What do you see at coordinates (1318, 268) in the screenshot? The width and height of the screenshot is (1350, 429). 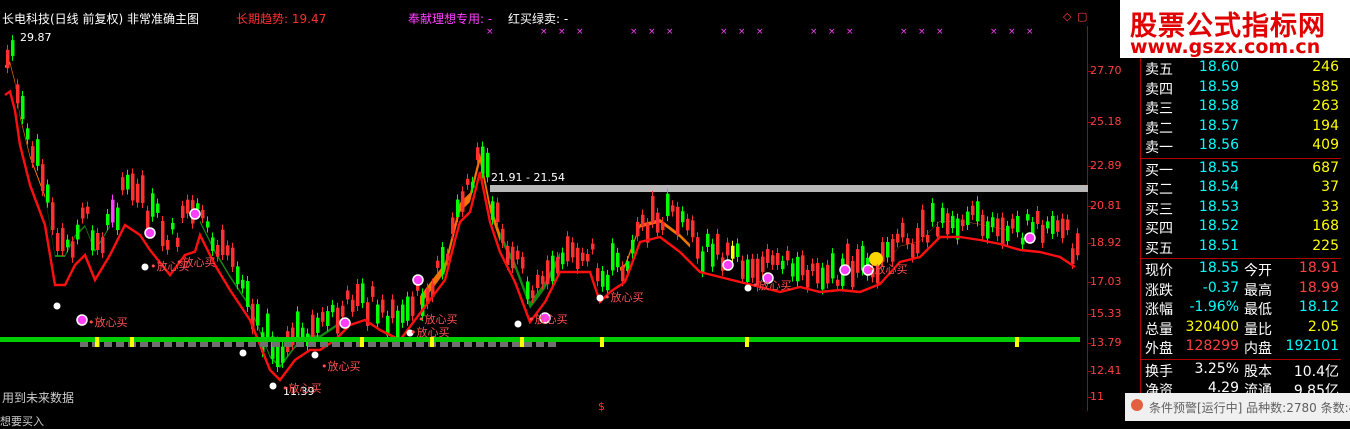 I see `stat-value: 18.91` at bounding box center [1318, 268].